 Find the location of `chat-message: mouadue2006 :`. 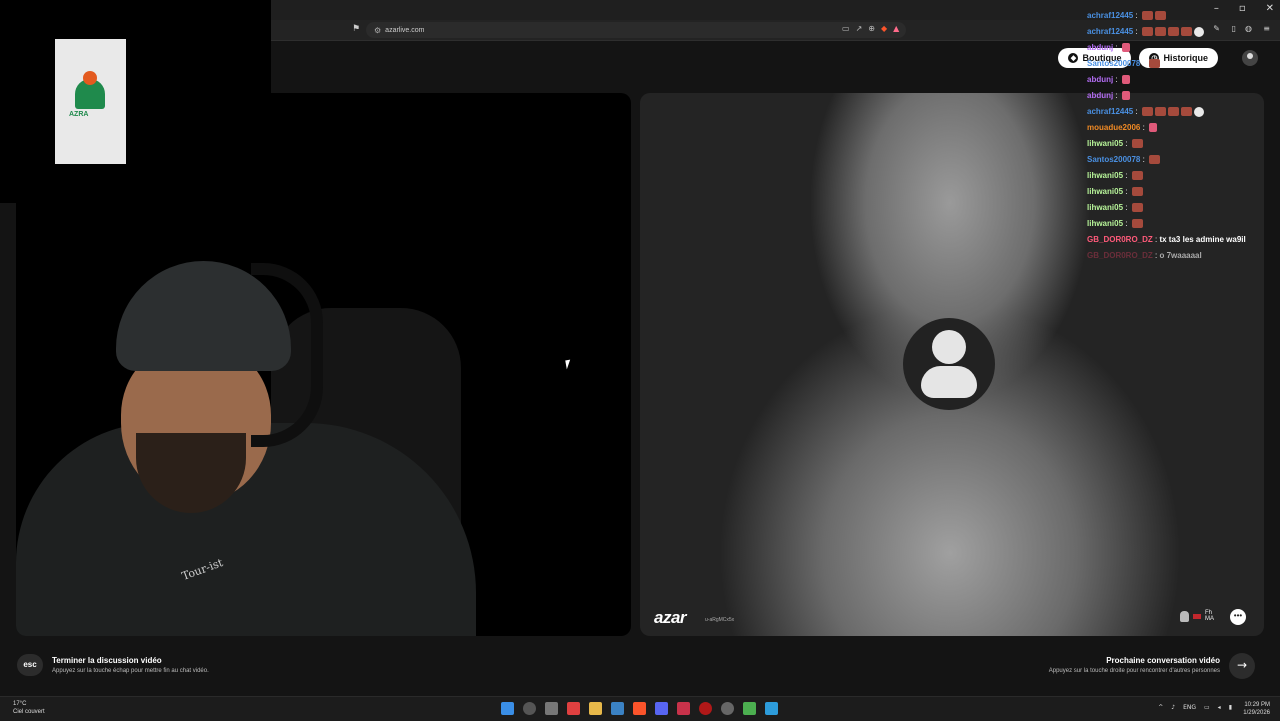

chat-message: mouadue2006 : is located at coordinates (1183, 128).